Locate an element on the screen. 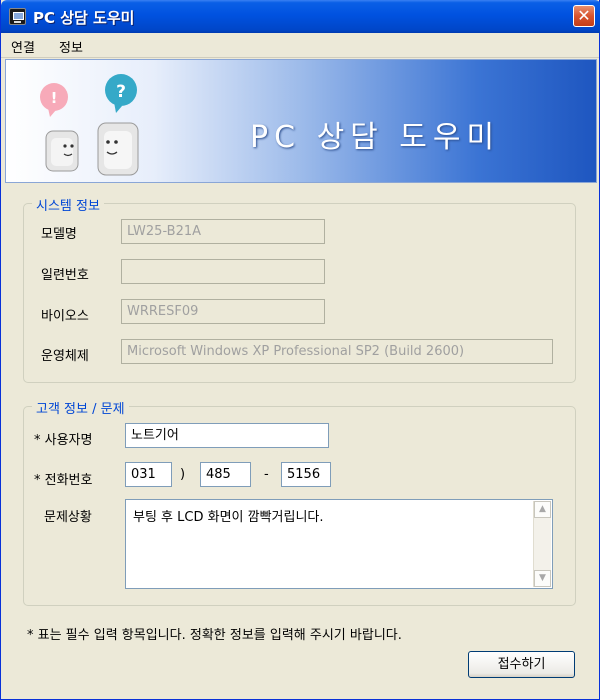 Image resolution: width=600 pixels, height=700 pixels. consultation-illustration: ! ? is located at coordinates (89, 125).